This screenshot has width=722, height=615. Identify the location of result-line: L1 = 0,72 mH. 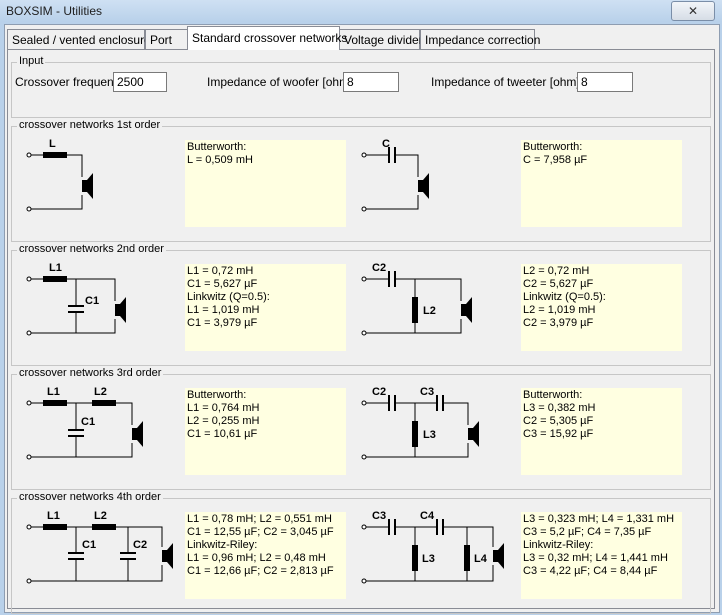
(220, 271).